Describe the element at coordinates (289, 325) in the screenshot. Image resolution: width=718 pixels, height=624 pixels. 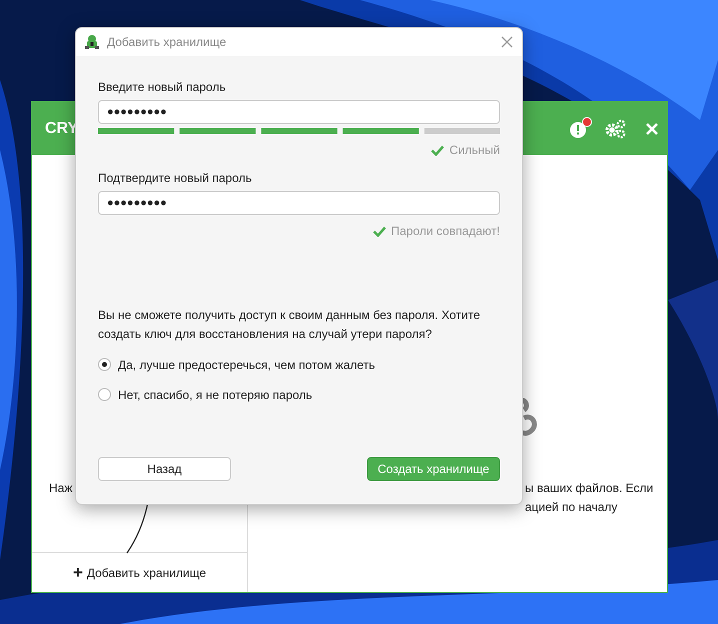
I see `question-text: Вы не сможете получить доступ к своим данным без пароля. Хотите создать ключ для восстановления на случай утери пароля?` at that location.